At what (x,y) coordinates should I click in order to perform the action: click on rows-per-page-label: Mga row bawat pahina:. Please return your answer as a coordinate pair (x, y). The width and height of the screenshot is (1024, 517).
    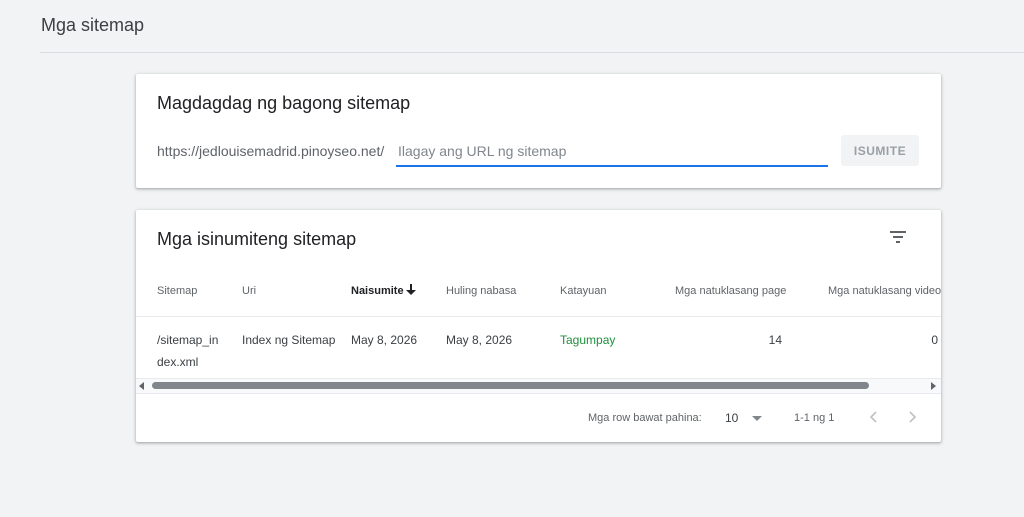
    Looking at the image, I should click on (645, 418).